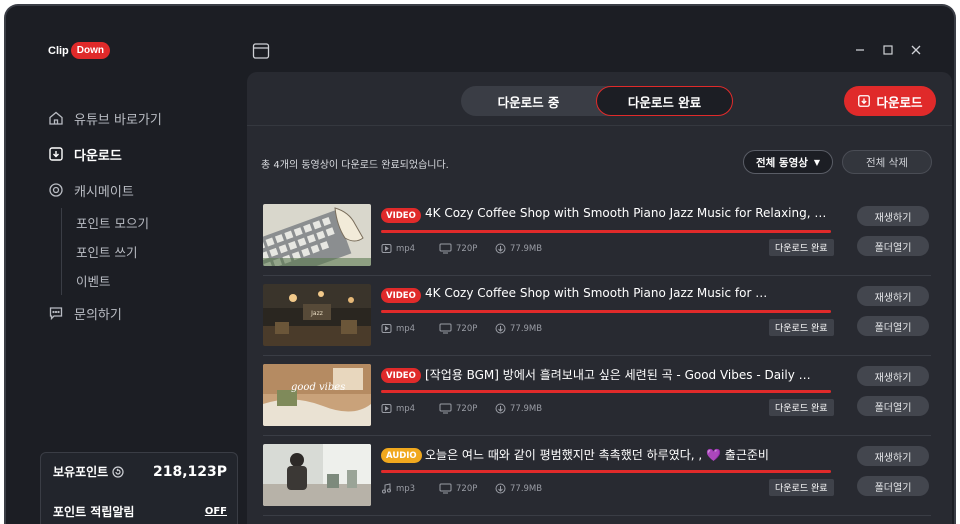  I want to click on points-value: 218,123P, so click(189, 471).